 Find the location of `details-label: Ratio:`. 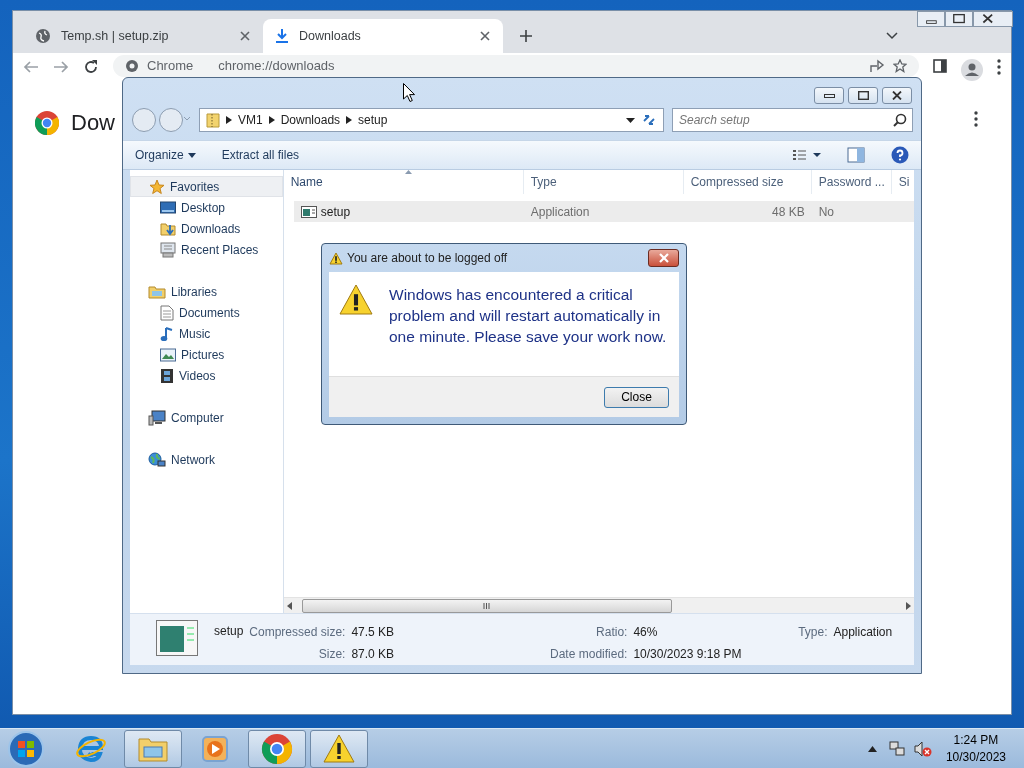

details-label: Ratio: is located at coordinates (611, 632).